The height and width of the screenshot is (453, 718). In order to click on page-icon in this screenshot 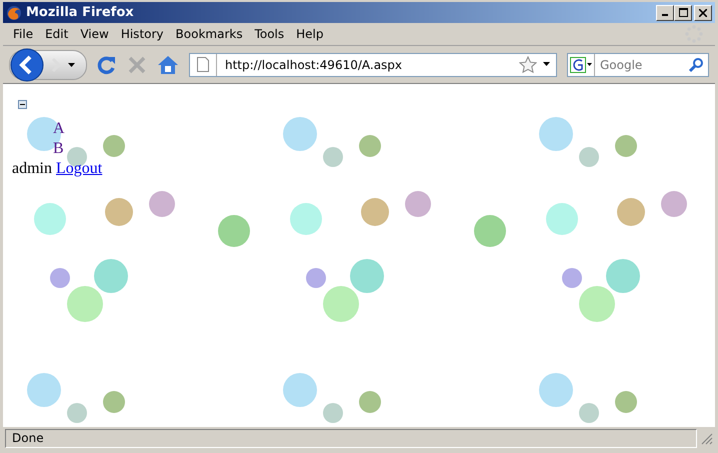, I will do `click(203, 64)`.